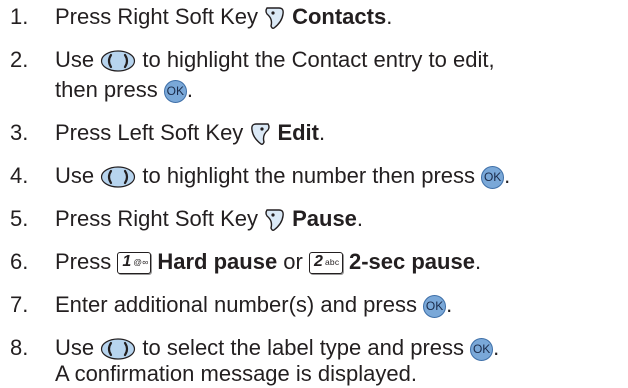  I want to click on step-number: 7., so click(19, 304).